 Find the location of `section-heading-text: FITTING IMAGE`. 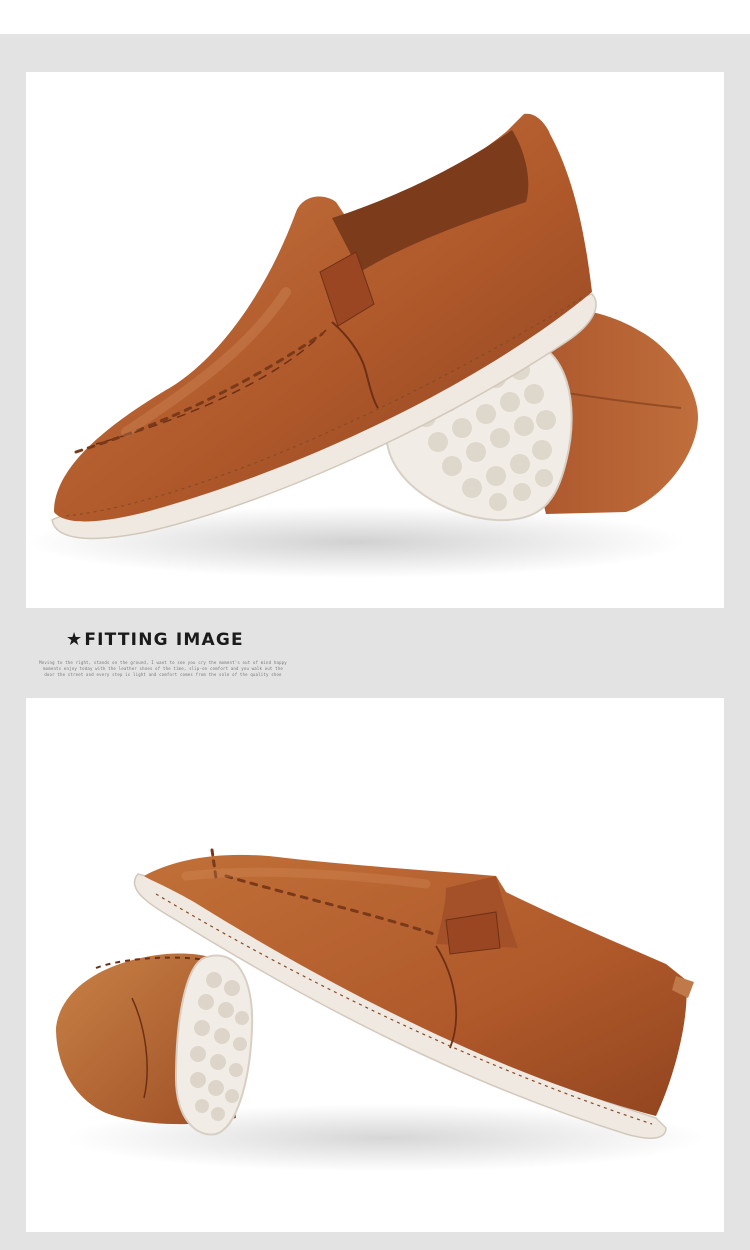

section-heading-text: FITTING IMAGE is located at coordinates (164, 640).